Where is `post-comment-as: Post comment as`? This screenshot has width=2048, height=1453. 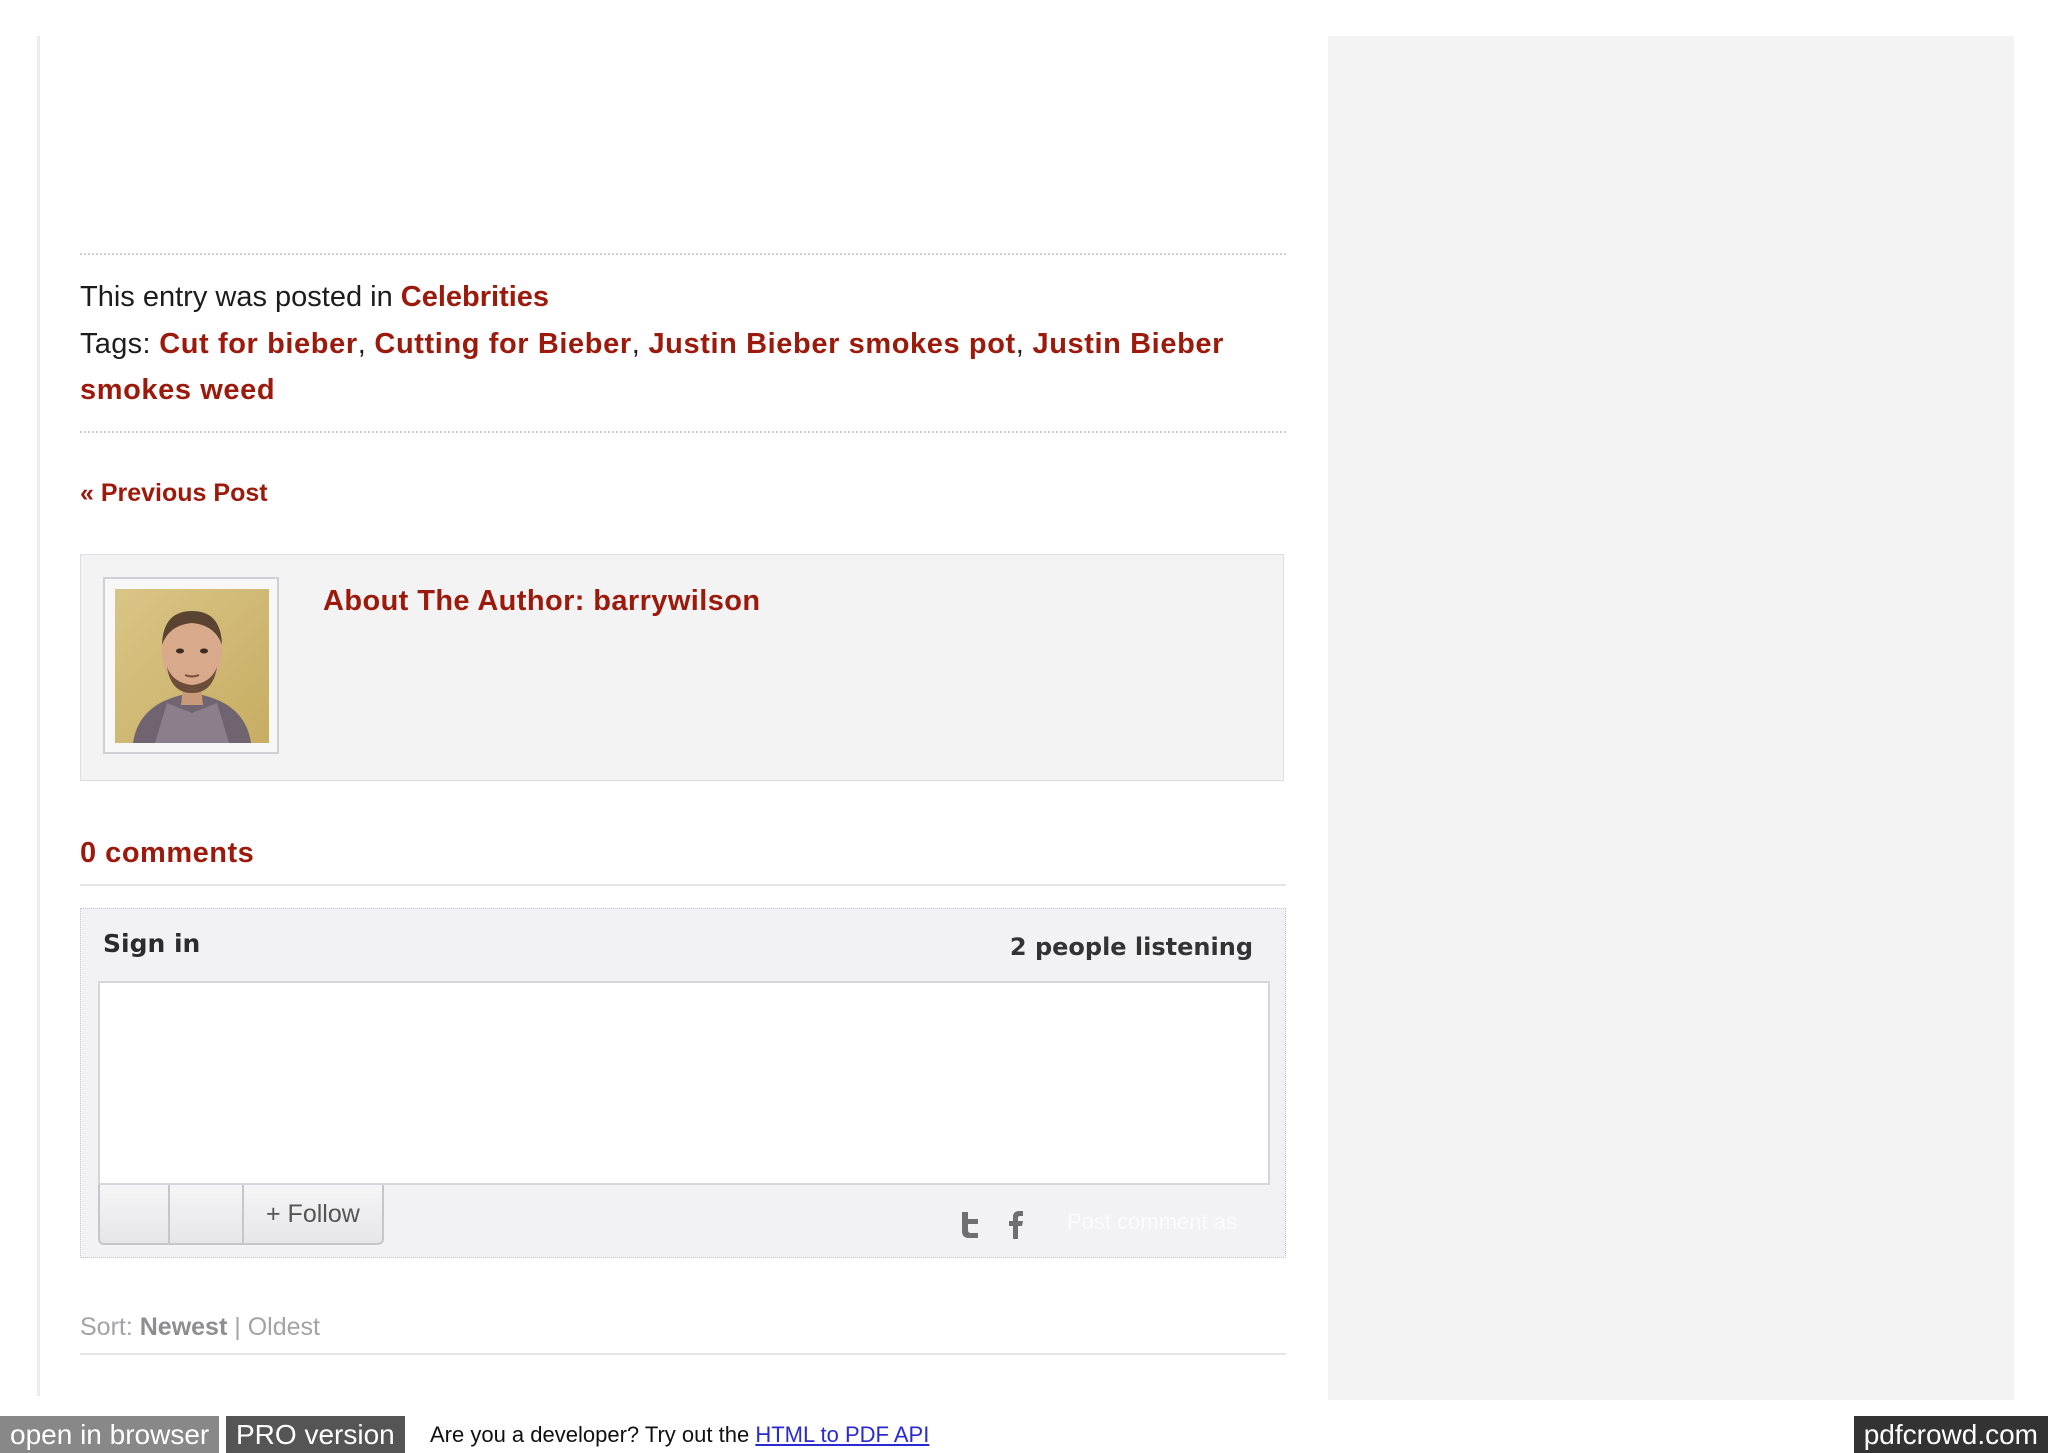 post-comment-as: Post comment as is located at coordinates (1152, 1222).